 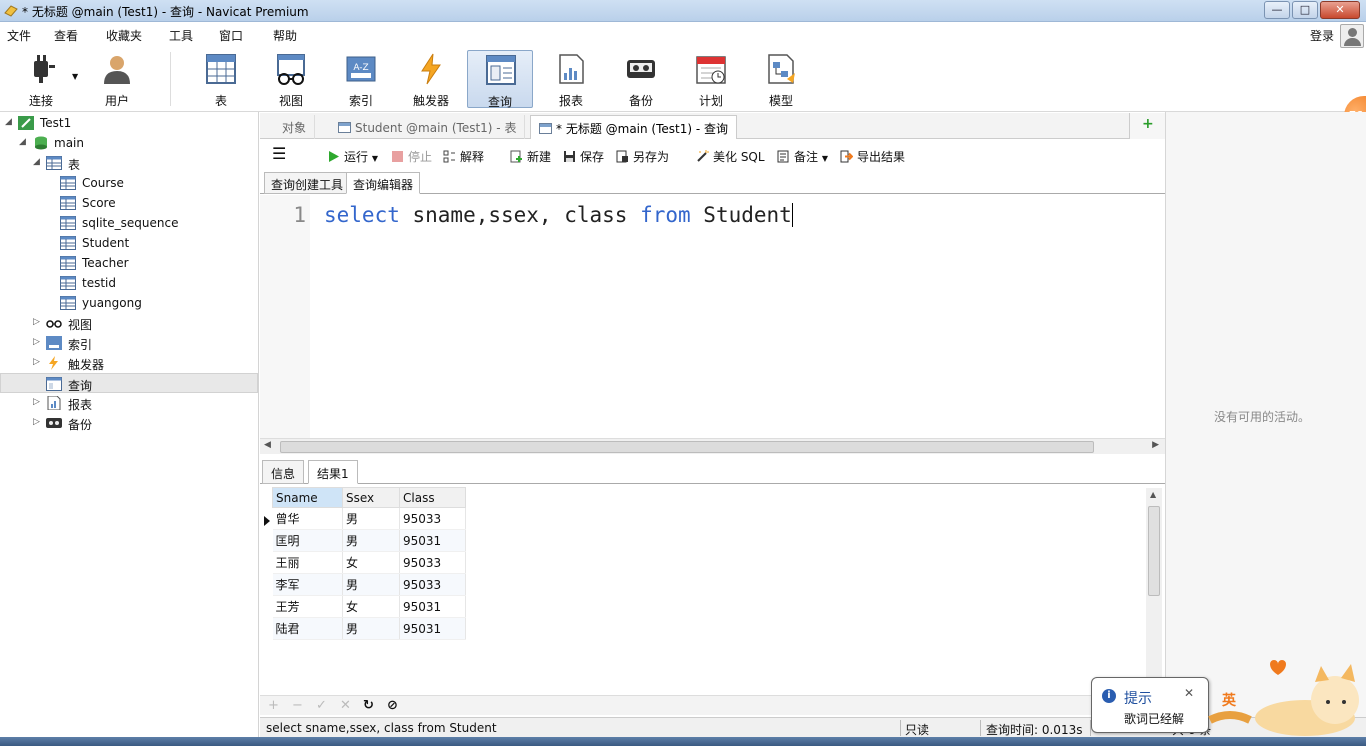 What do you see at coordinates (279, 153) in the screenshot?
I see `hamburger-menu-icon: ☰` at bounding box center [279, 153].